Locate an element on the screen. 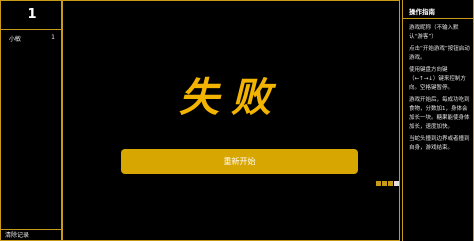 This screenshot has height=241, width=474. guide-divider is located at coordinates (438, 18).